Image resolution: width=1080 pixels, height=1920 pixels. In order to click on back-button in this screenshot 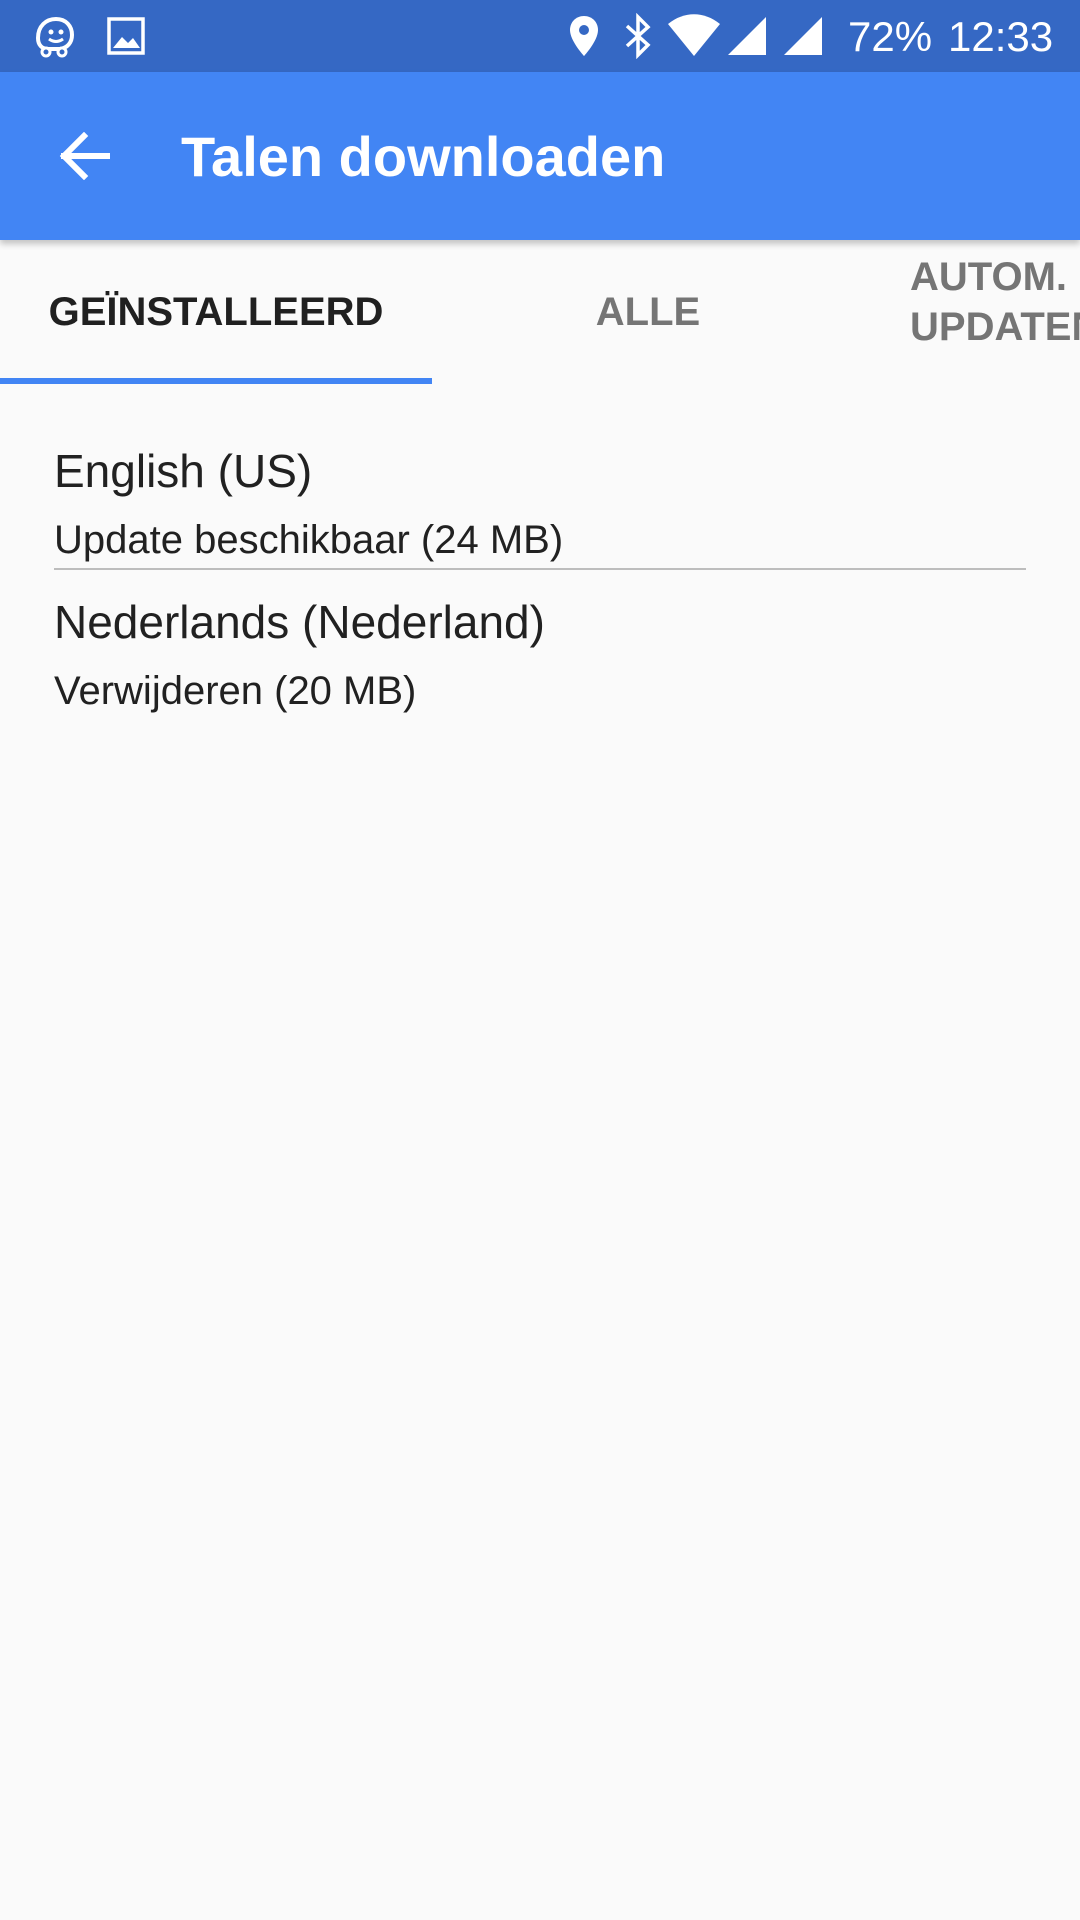, I will do `click(84, 156)`.